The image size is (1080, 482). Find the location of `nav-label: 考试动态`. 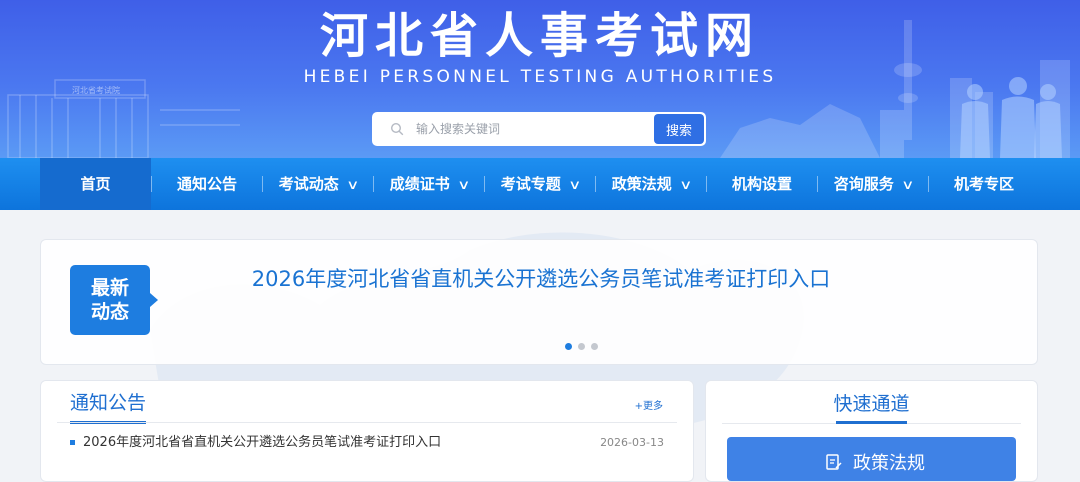

nav-label: 考试动态 is located at coordinates (308, 184).